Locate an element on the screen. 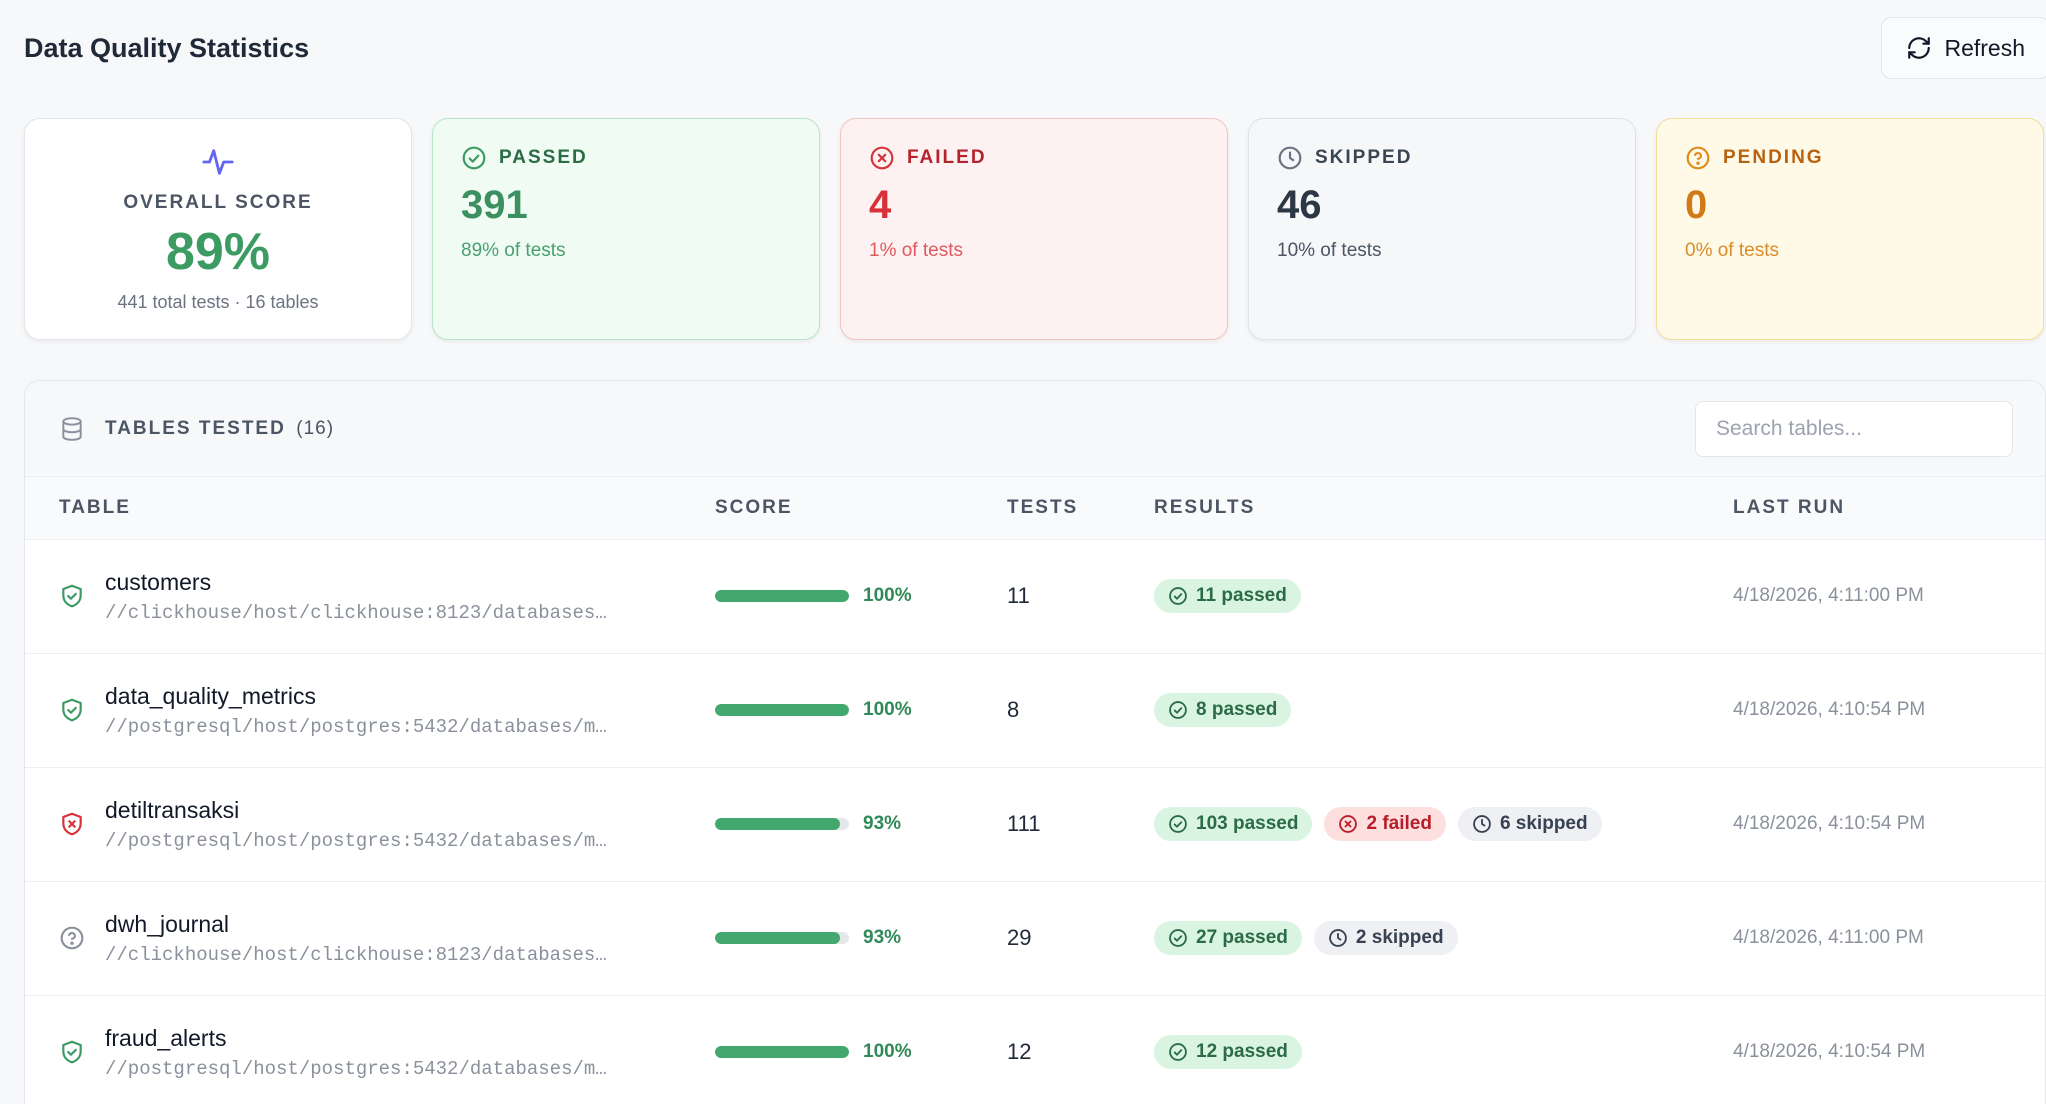 The width and height of the screenshot is (2046, 1104). table-name: fraud_alerts is located at coordinates (356, 1038).